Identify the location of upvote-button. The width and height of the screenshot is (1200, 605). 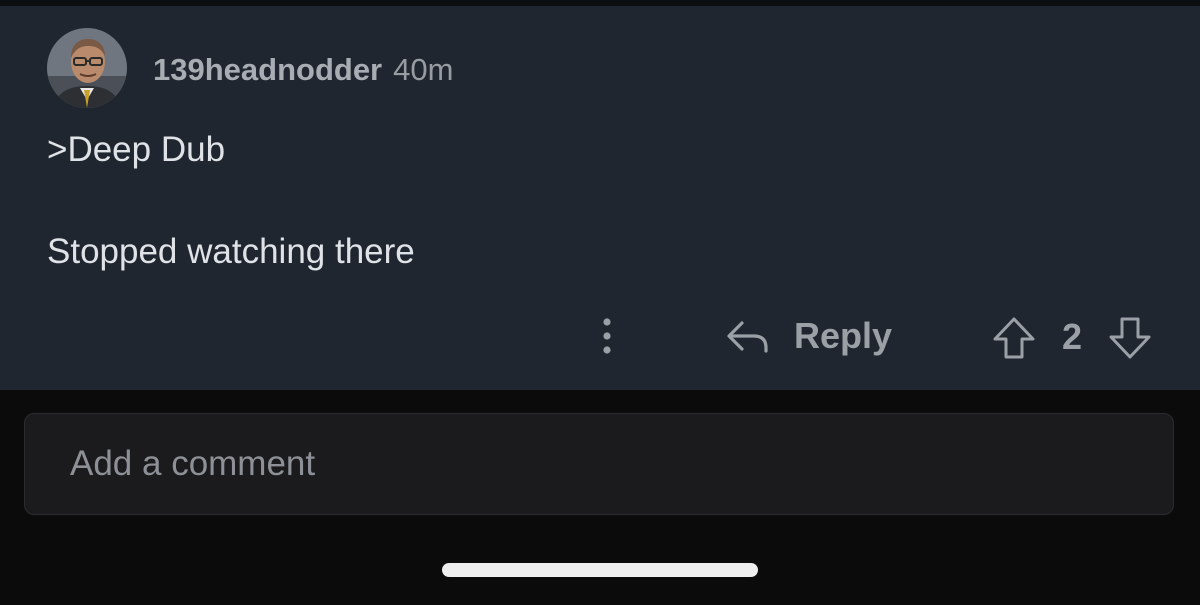
(1014, 338).